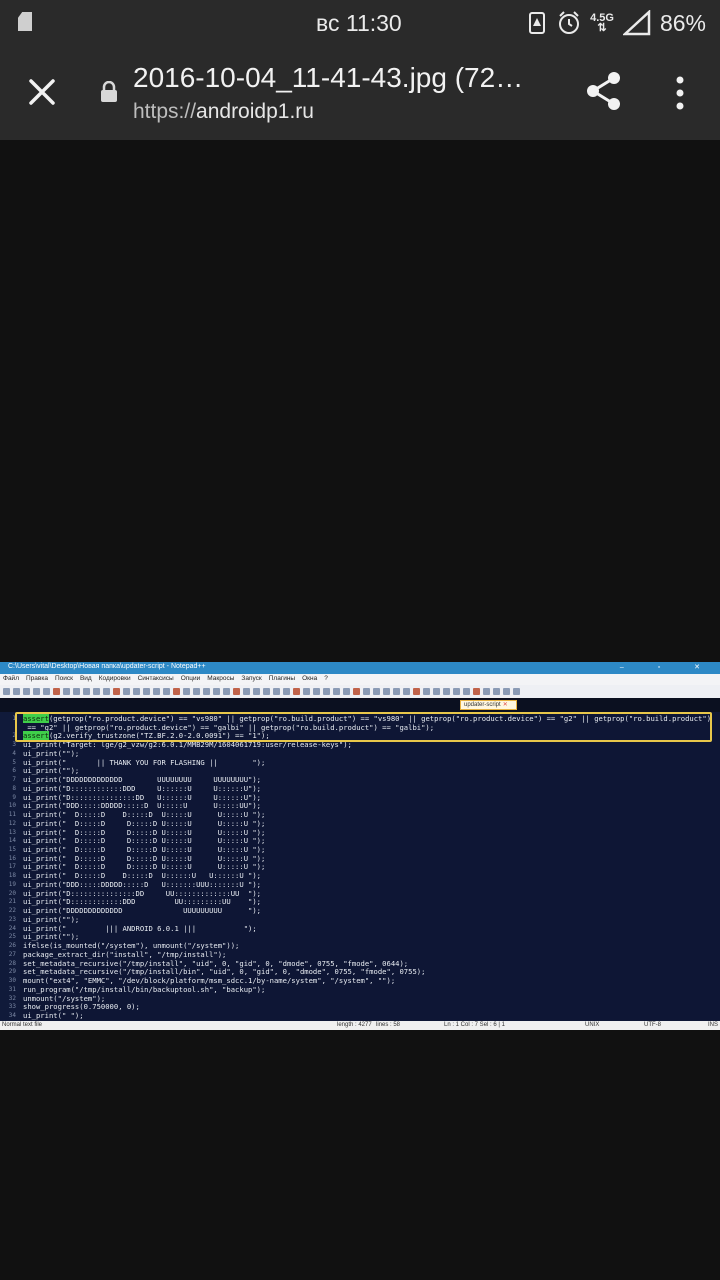  What do you see at coordinates (569, 22) in the screenshot?
I see `alarm-icon` at bounding box center [569, 22].